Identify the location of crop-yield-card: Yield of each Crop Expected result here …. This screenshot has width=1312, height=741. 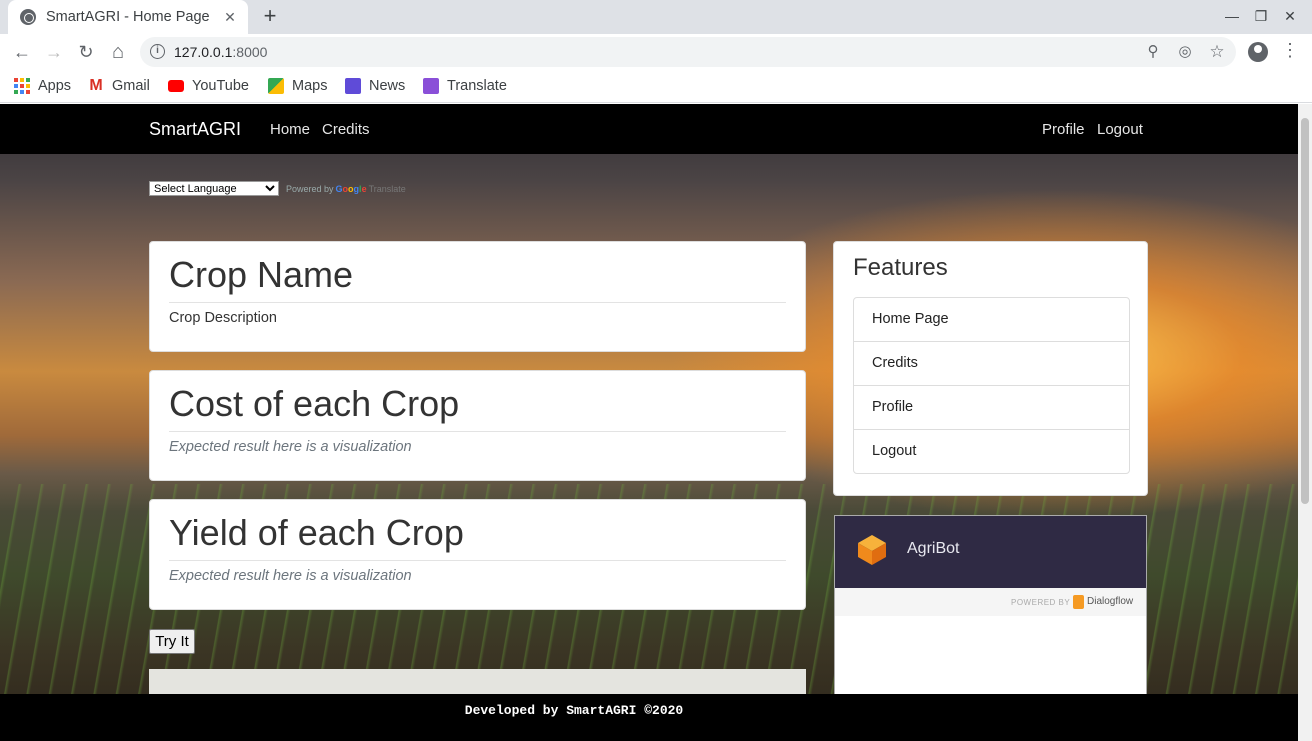
(477, 554).